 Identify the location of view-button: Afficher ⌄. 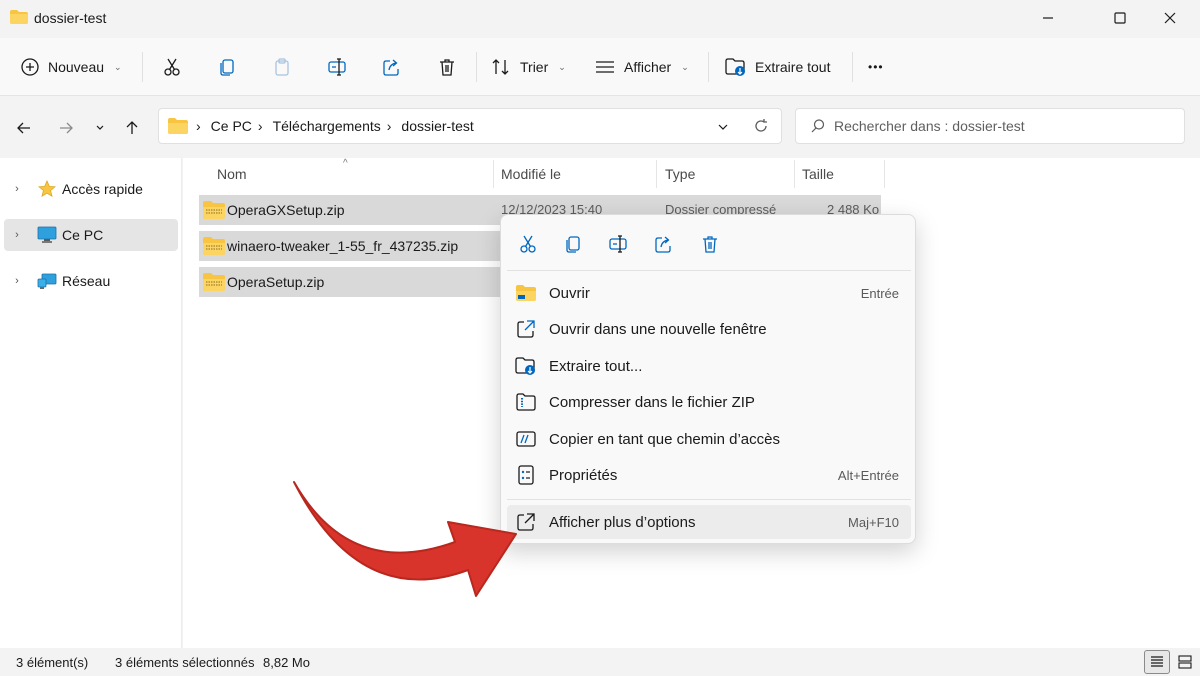
(641, 67).